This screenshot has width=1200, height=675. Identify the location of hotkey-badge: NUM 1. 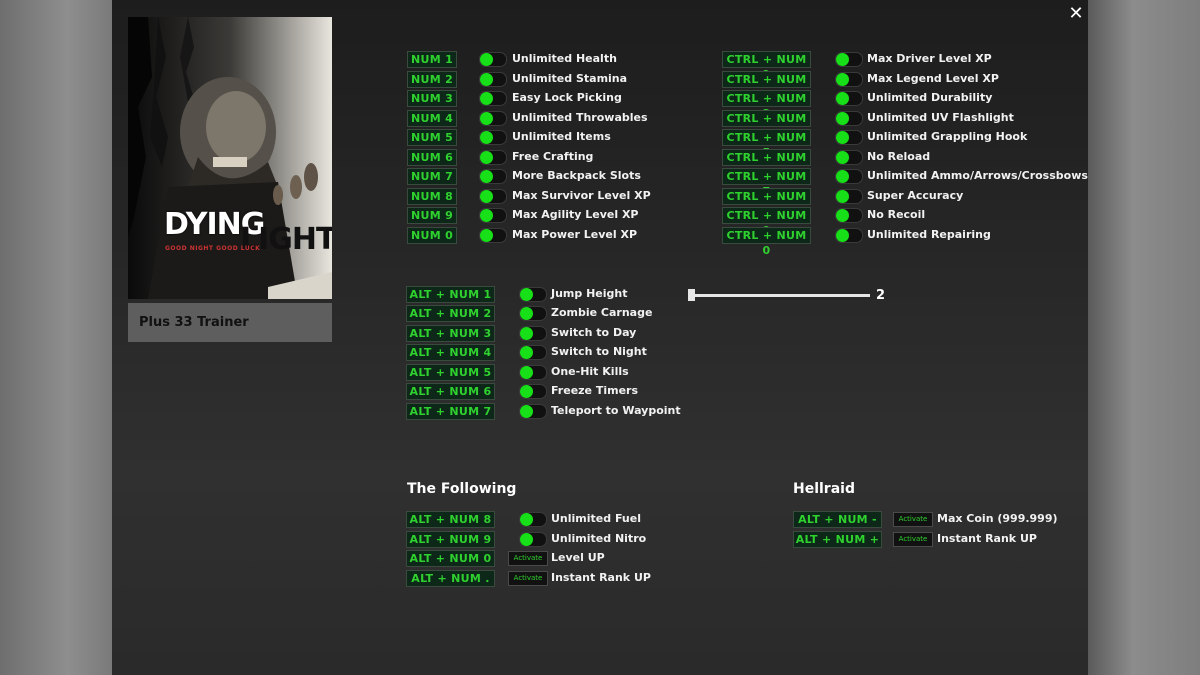
(432, 59).